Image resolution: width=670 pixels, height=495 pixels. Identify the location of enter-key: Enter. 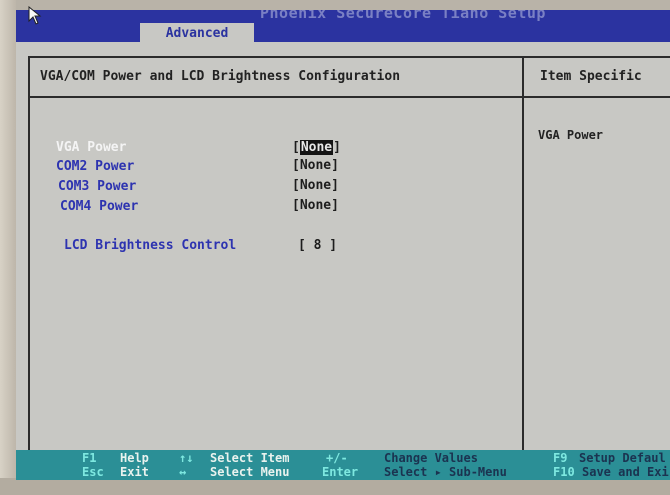
(340, 472).